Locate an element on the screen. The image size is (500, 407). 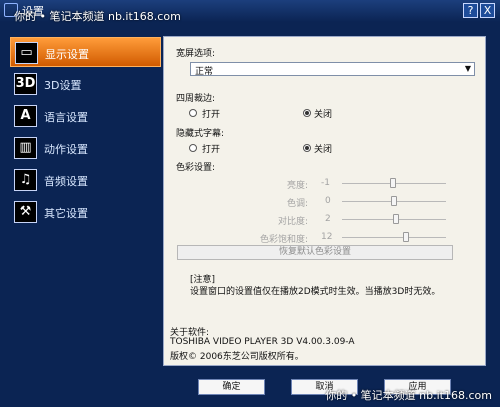
sidebar-item-label: 语言设置 is located at coordinates (66, 117).